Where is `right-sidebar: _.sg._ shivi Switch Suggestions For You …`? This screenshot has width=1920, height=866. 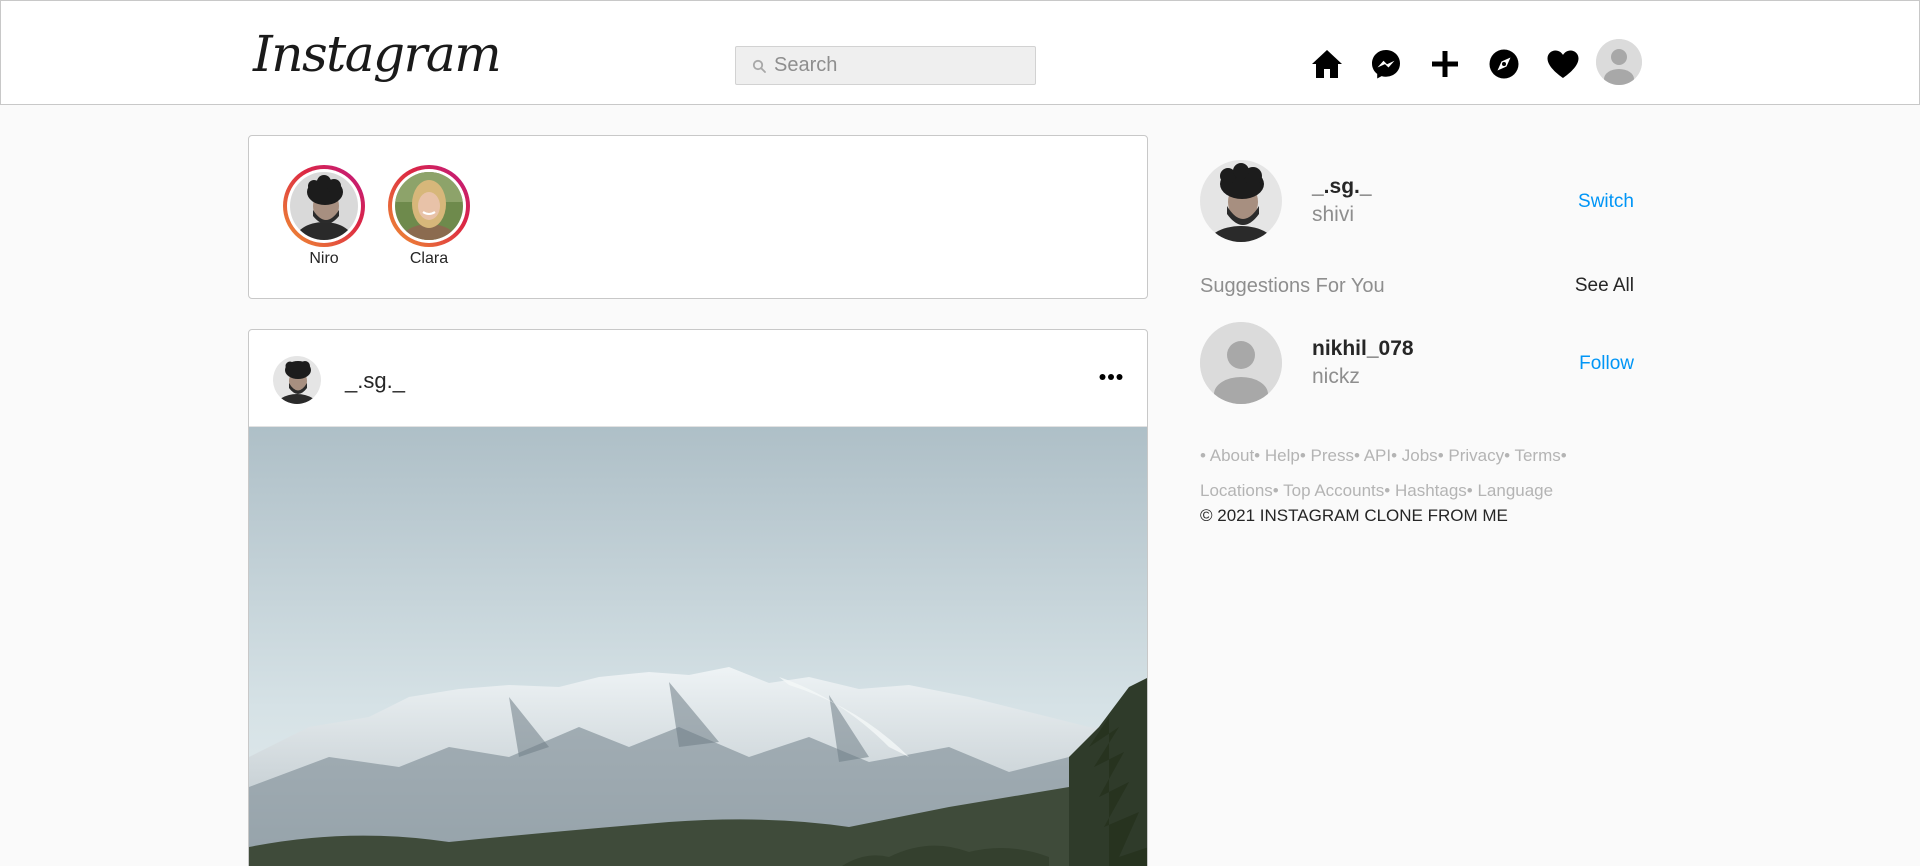 right-sidebar: _.sg._ shivi Switch Suggestions For You … is located at coordinates (1417, 343).